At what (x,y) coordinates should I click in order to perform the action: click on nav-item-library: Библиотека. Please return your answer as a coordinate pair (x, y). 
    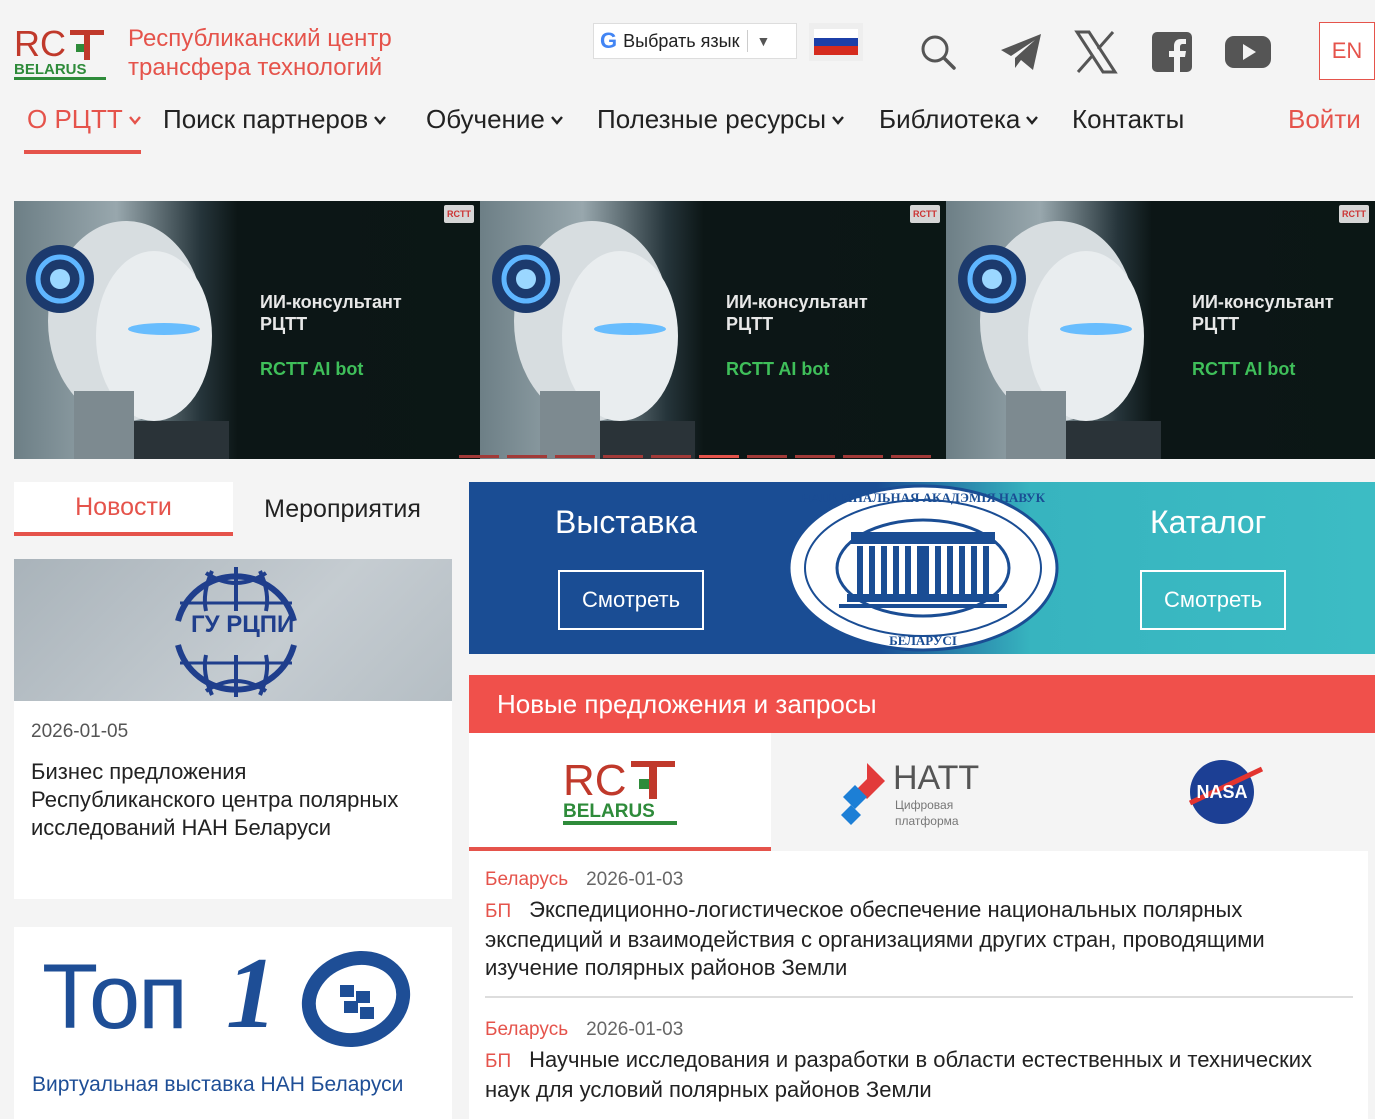
    Looking at the image, I should click on (959, 119).